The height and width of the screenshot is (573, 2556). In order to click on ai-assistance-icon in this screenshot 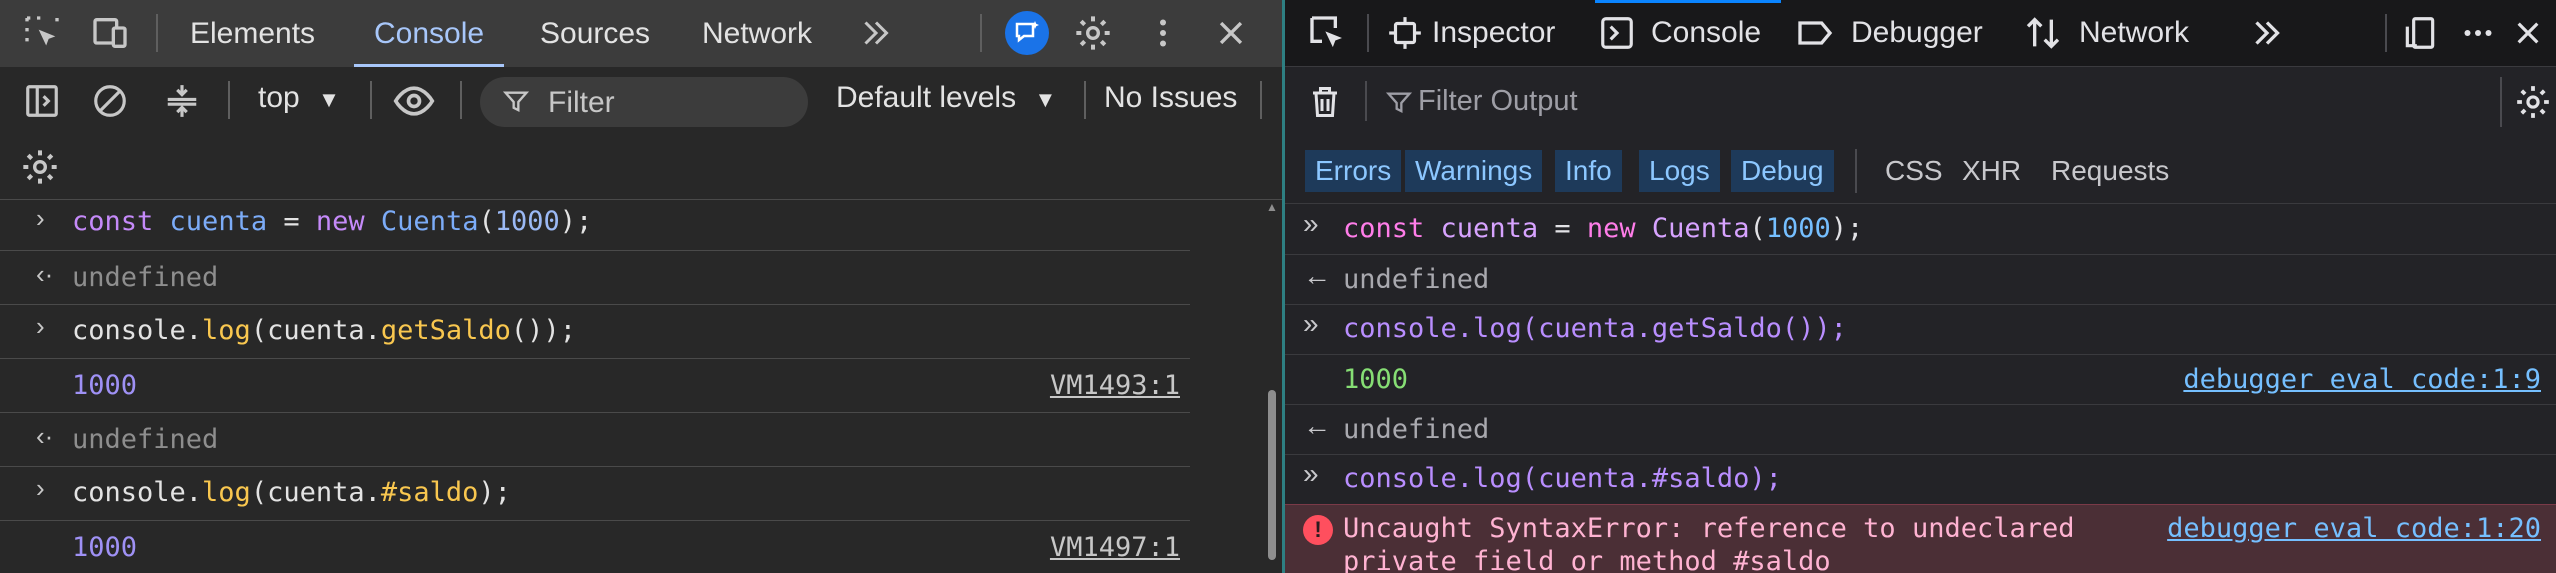, I will do `click(1027, 33)`.